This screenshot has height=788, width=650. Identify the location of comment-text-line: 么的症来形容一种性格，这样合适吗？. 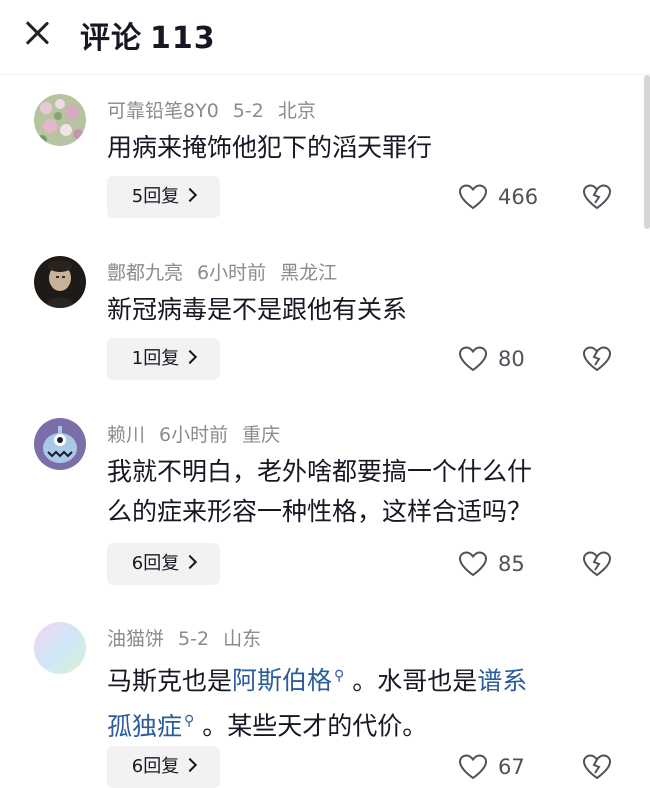
(320, 511).